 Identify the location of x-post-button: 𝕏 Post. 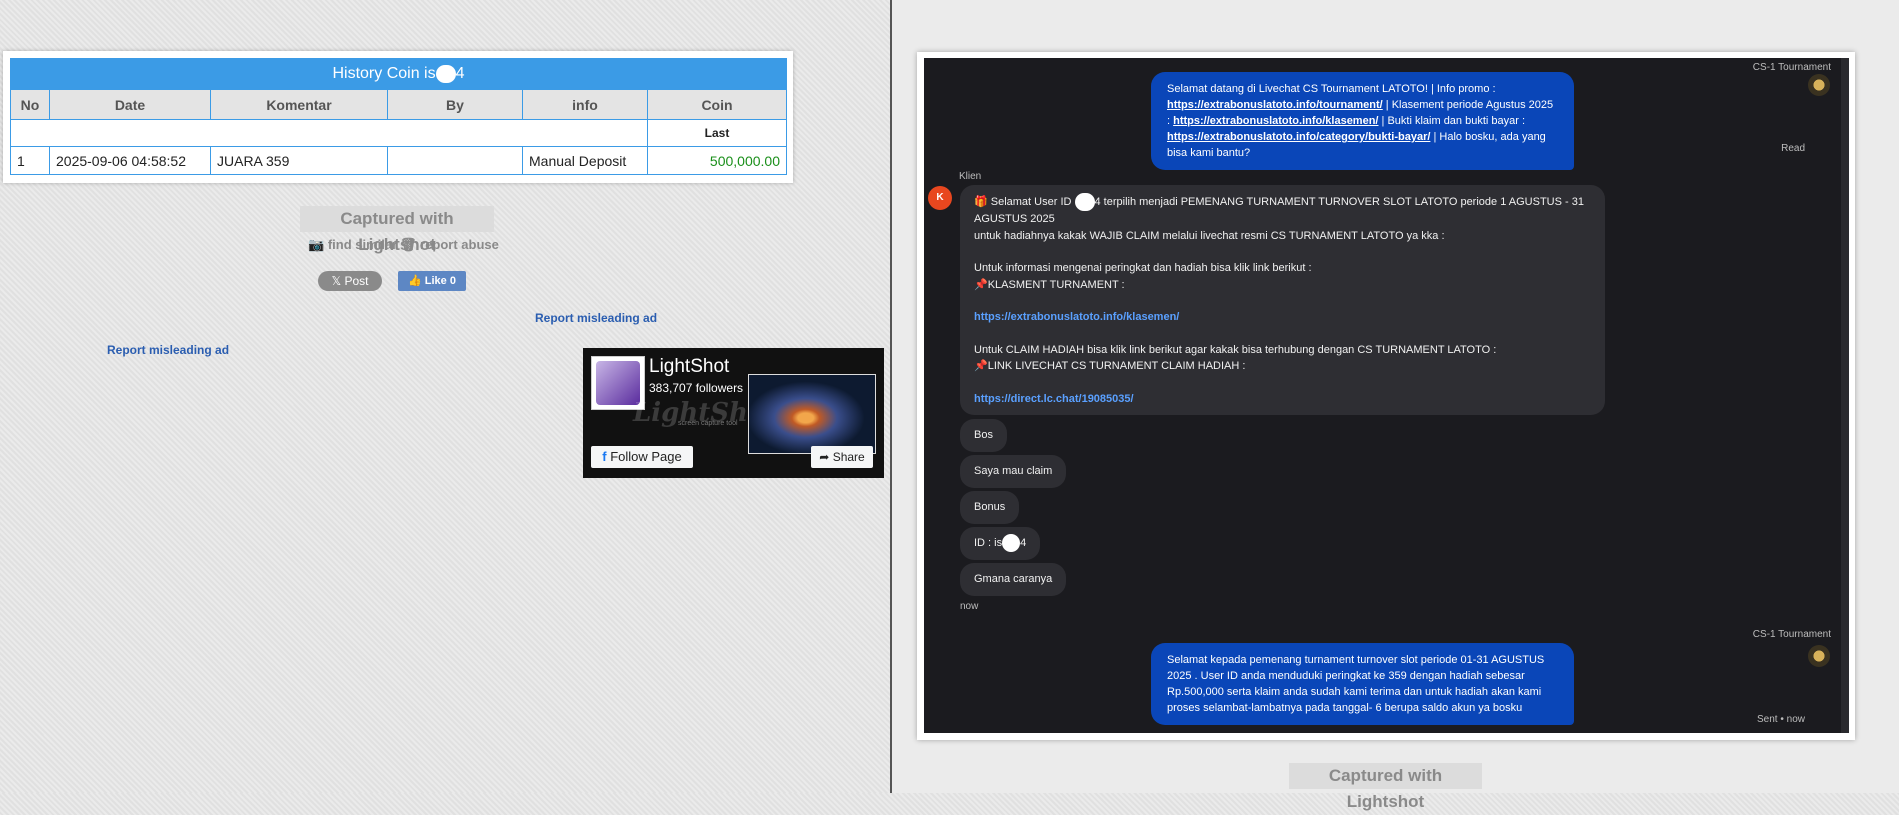
(350, 281).